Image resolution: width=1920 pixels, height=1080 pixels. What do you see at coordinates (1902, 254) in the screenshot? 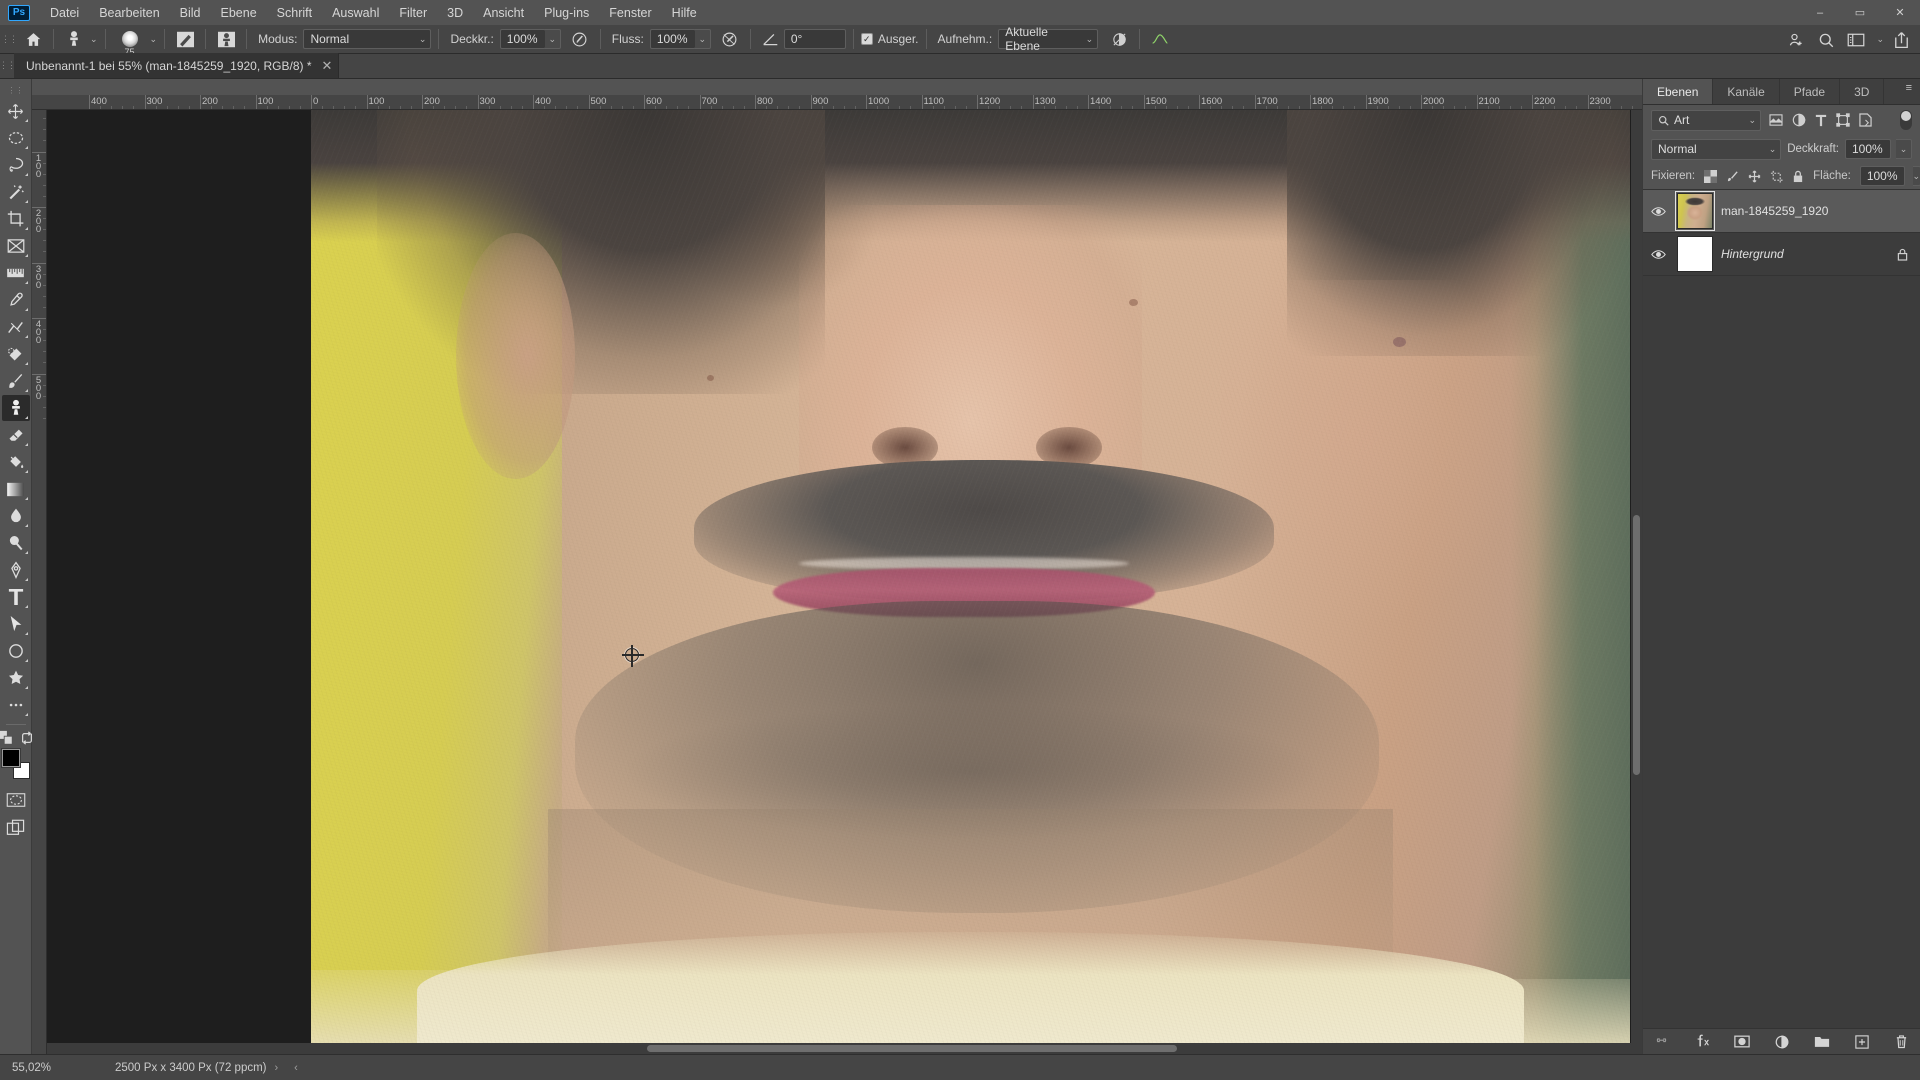
I see `layer-lock-icon` at bounding box center [1902, 254].